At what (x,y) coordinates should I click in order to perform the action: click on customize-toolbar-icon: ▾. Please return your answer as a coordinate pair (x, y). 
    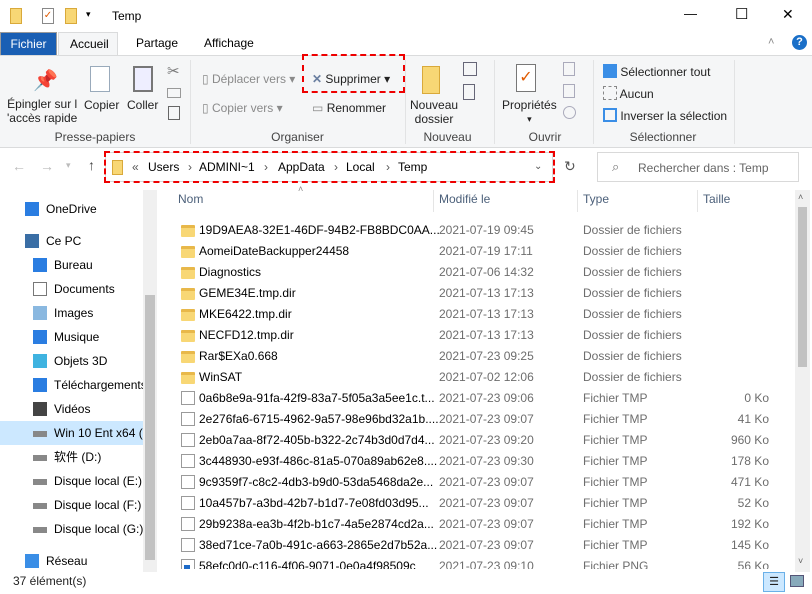
    Looking at the image, I should click on (88, 14).